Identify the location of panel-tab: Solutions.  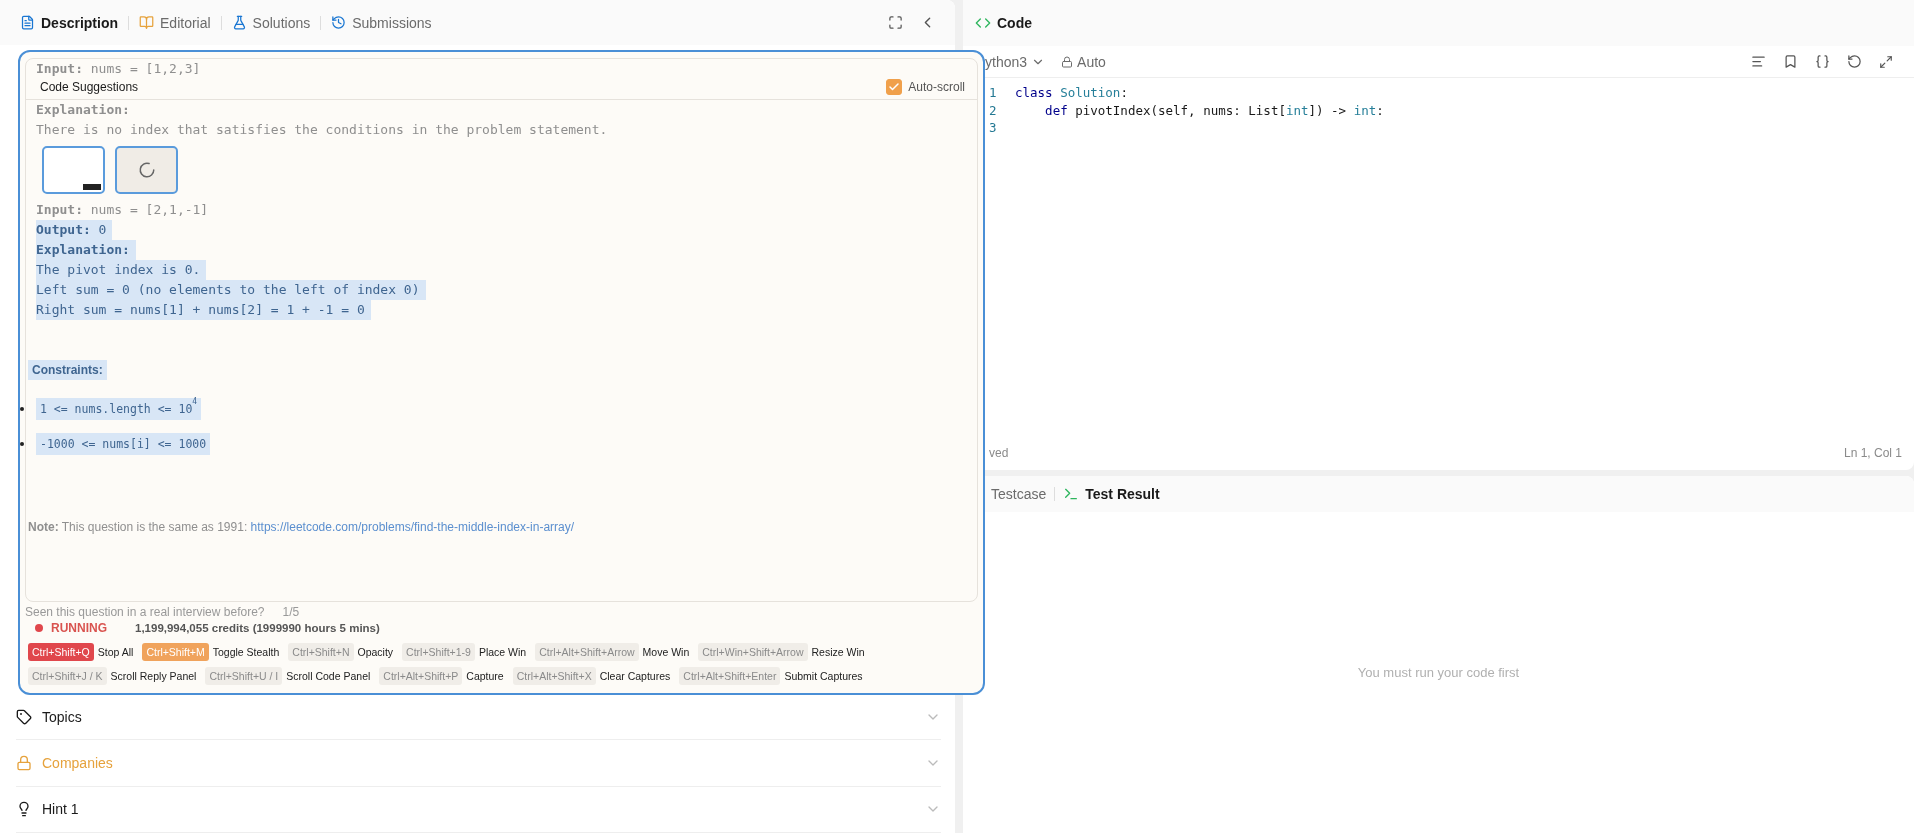
(271, 22).